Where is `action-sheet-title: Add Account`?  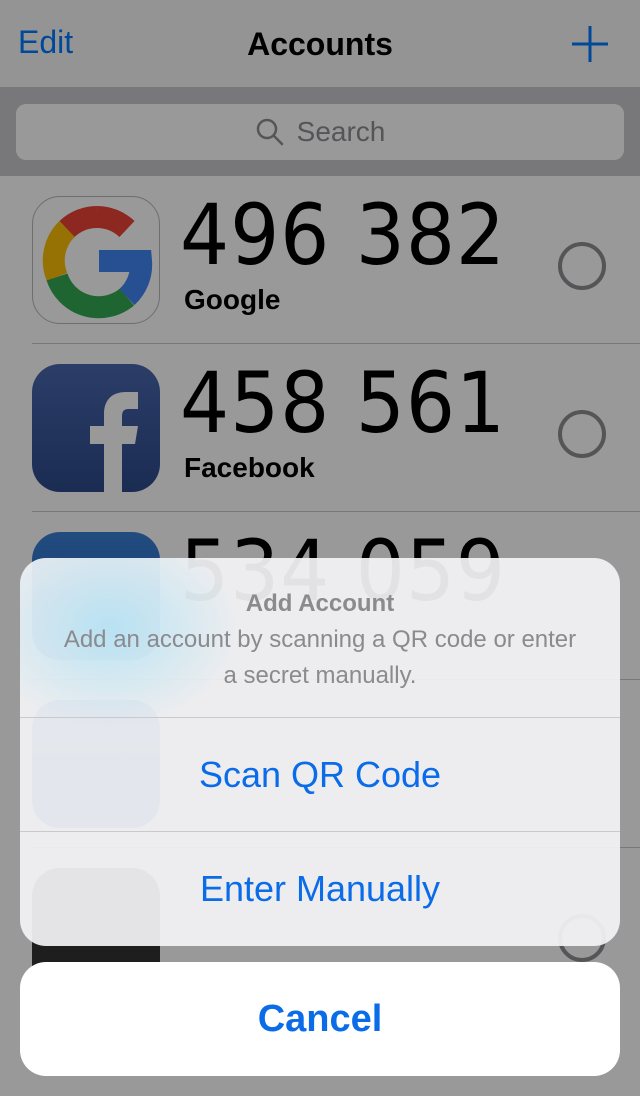 action-sheet-title: Add Account is located at coordinates (320, 603).